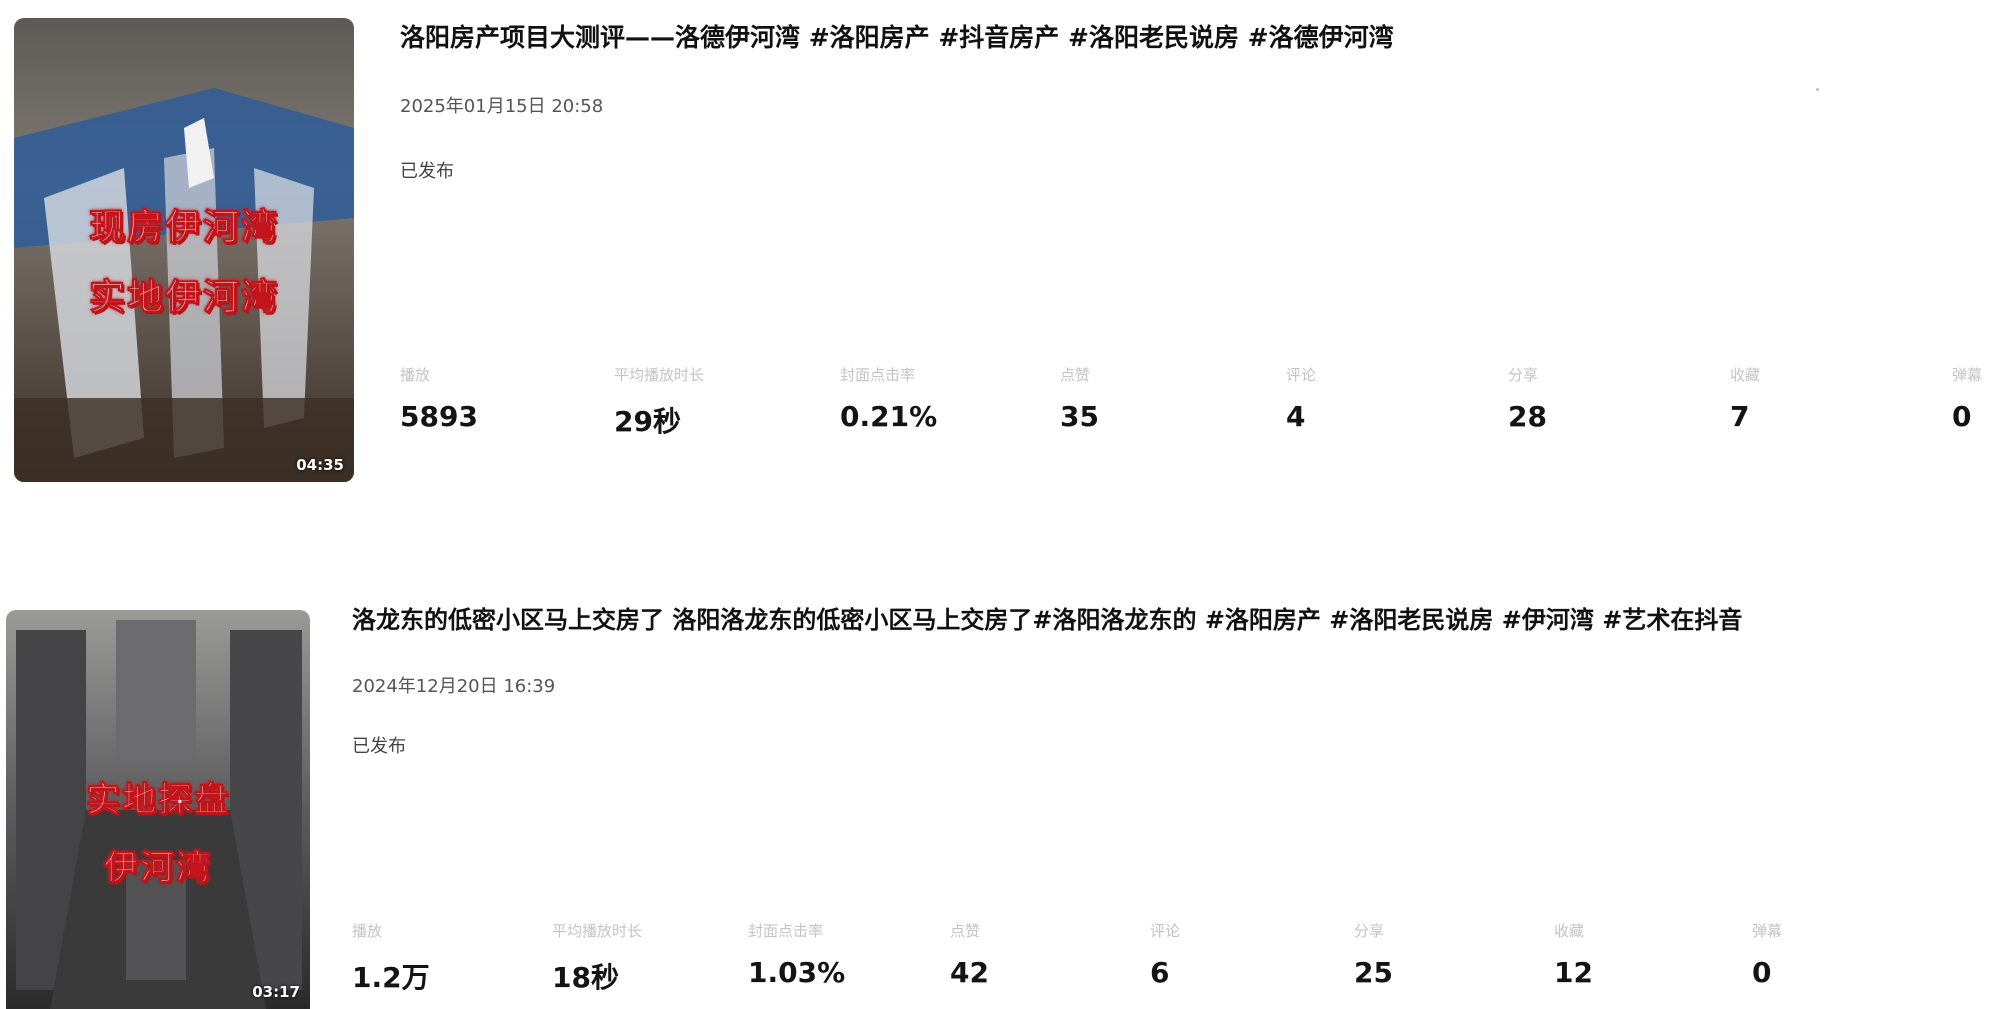 The width and height of the screenshot is (2001, 1009). Describe the element at coordinates (158, 800) in the screenshot. I see `thumbnail-caption-line: 实地探盘` at that location.